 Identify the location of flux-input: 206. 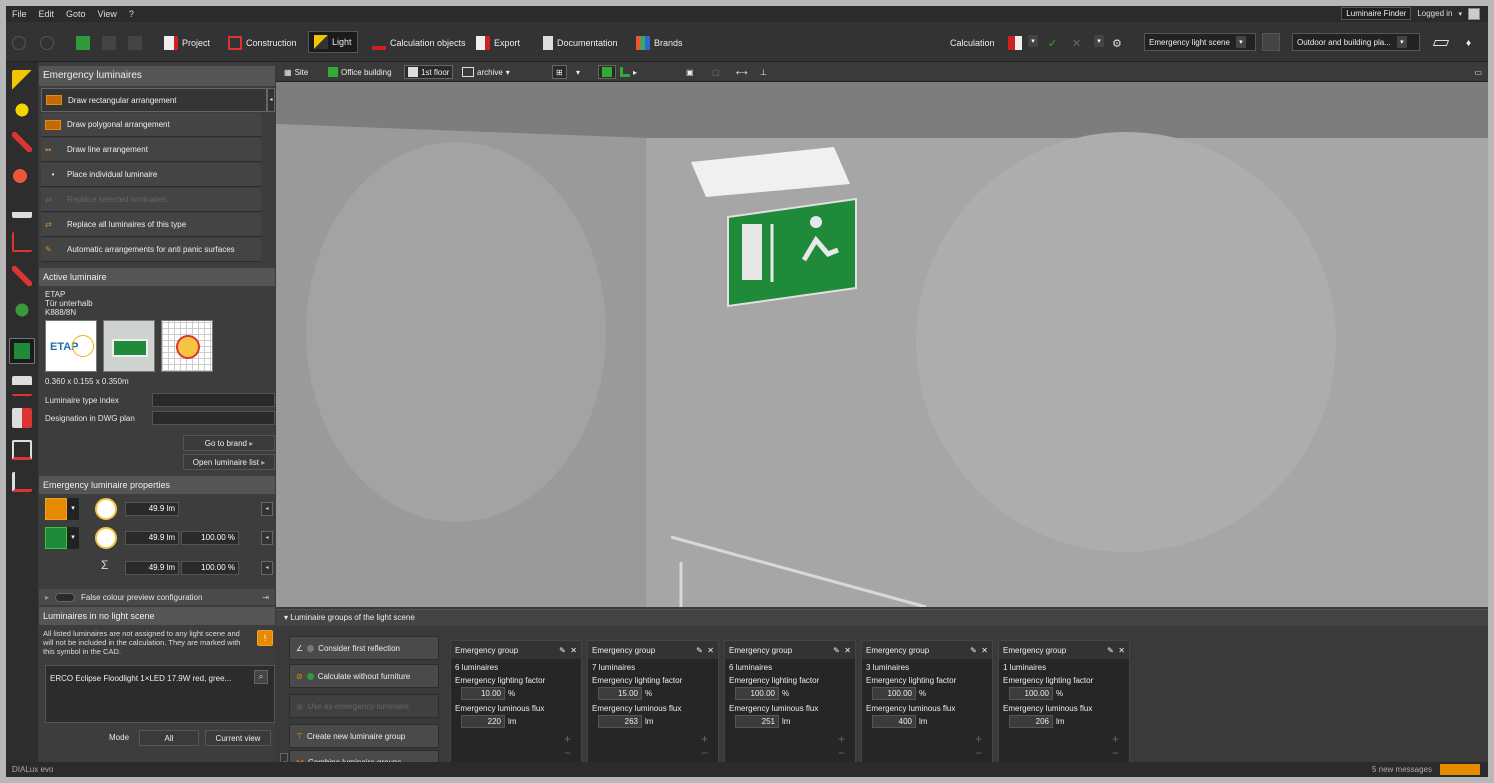
(1031, 721).